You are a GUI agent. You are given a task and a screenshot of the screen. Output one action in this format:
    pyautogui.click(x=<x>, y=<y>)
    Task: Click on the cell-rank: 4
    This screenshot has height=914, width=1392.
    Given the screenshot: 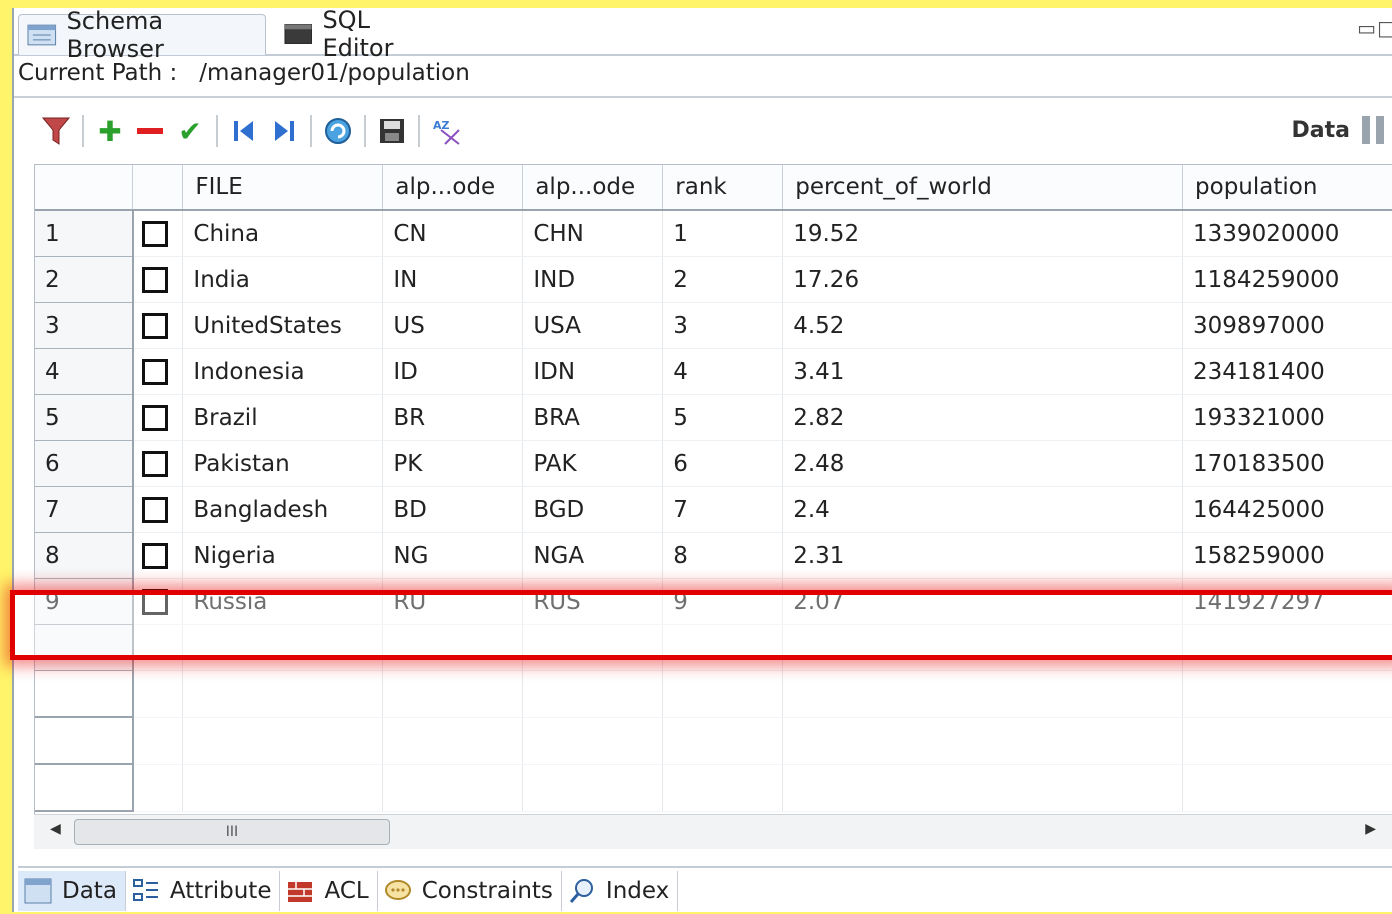 What is the action you would take?
    pyautogui.click(x=723, y=371)
    